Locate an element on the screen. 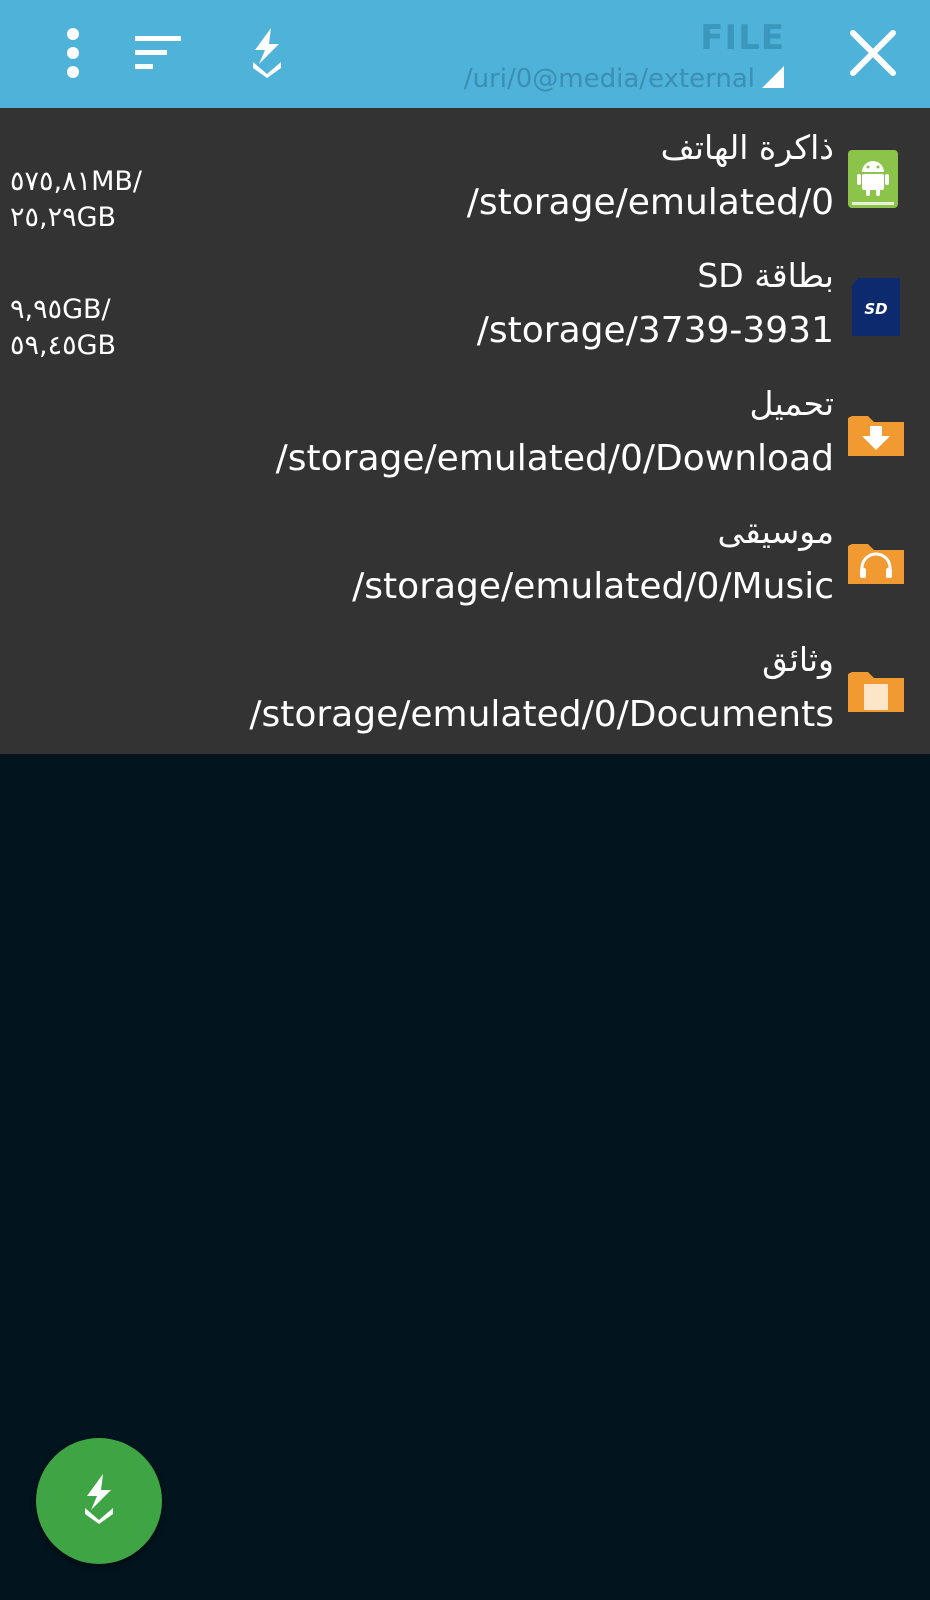  storage-label: بطاقة SD is located at coordinates (765, 275).